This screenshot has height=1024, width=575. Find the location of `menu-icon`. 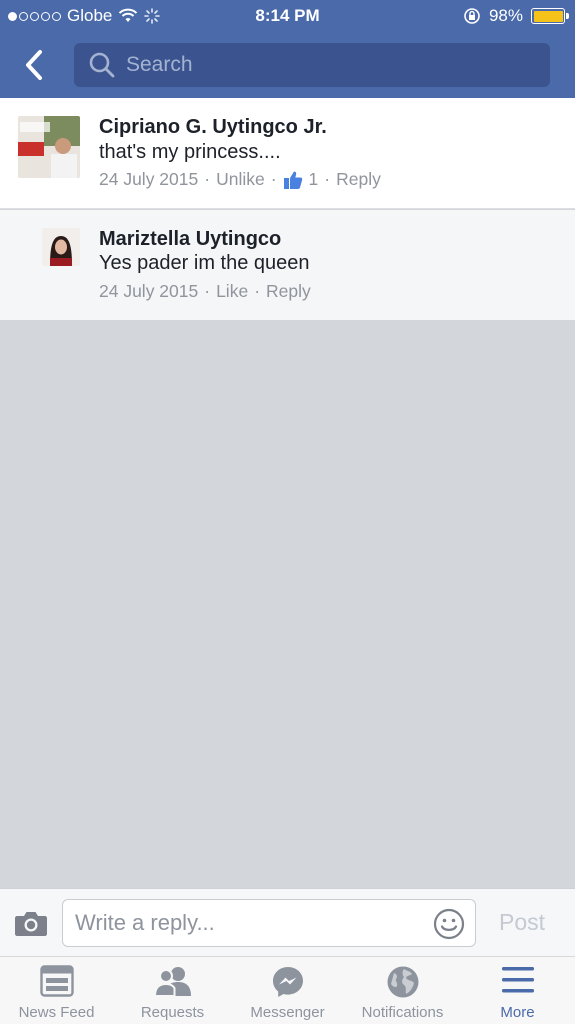

menu-icon is located at coordinates (517, 980).